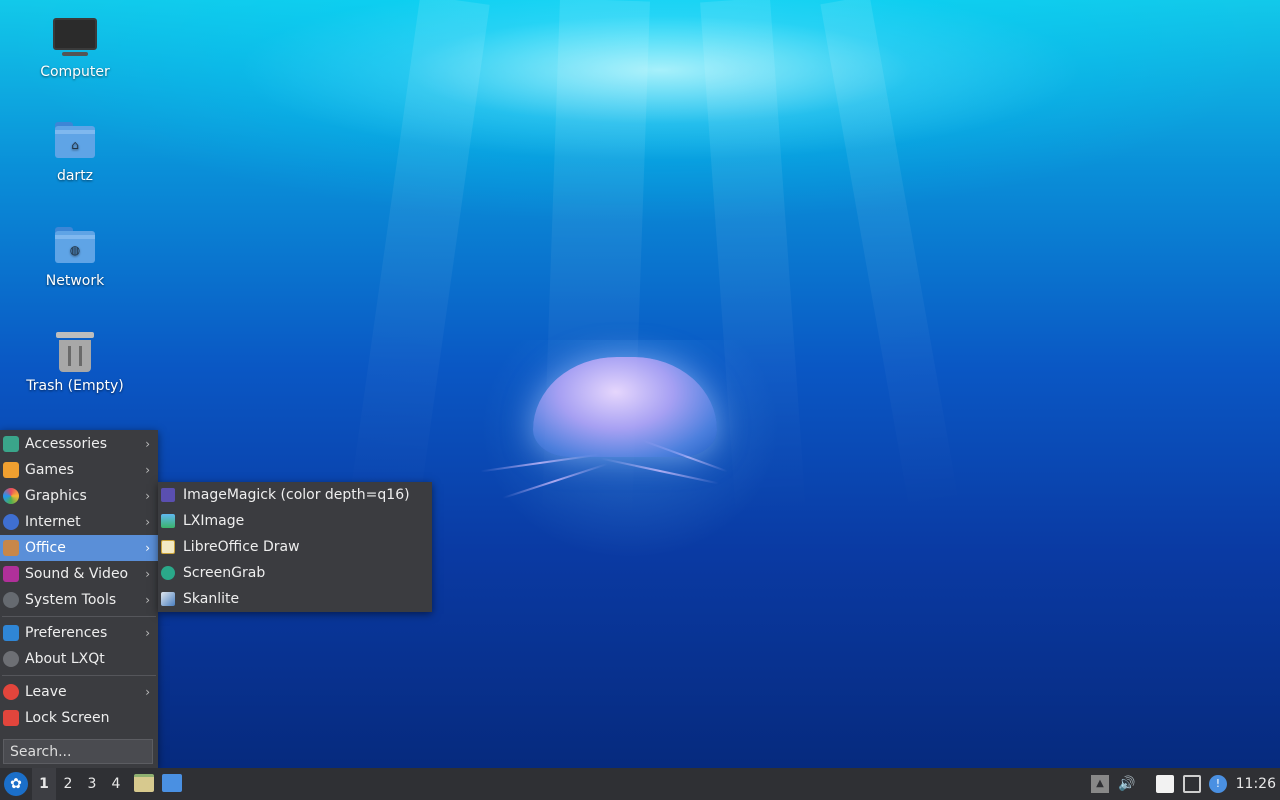  What do you see at coordinates (168, 547) in the screenshot?
I see `libreoffice-draw-icon` at bounding box center [168, 547].